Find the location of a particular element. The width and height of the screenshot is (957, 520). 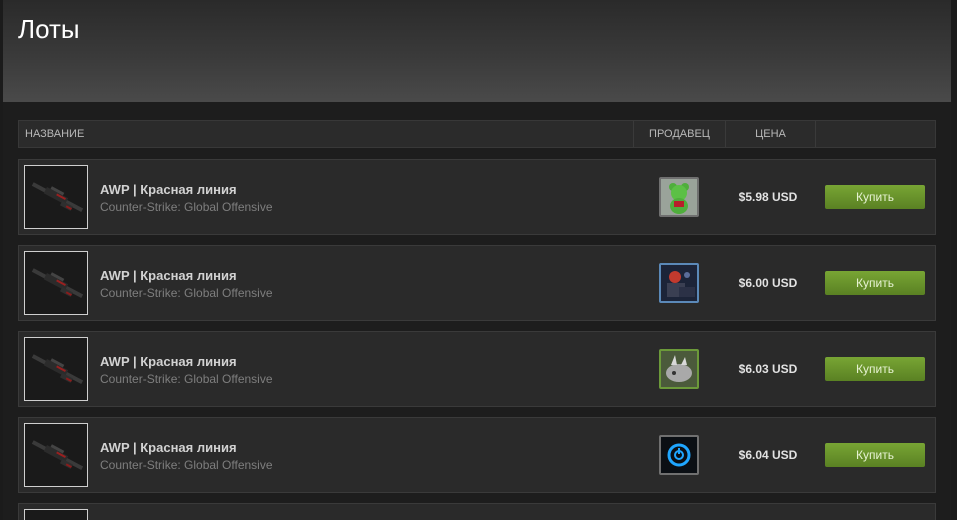

rhino-icon is located at coordinates (679, 369).